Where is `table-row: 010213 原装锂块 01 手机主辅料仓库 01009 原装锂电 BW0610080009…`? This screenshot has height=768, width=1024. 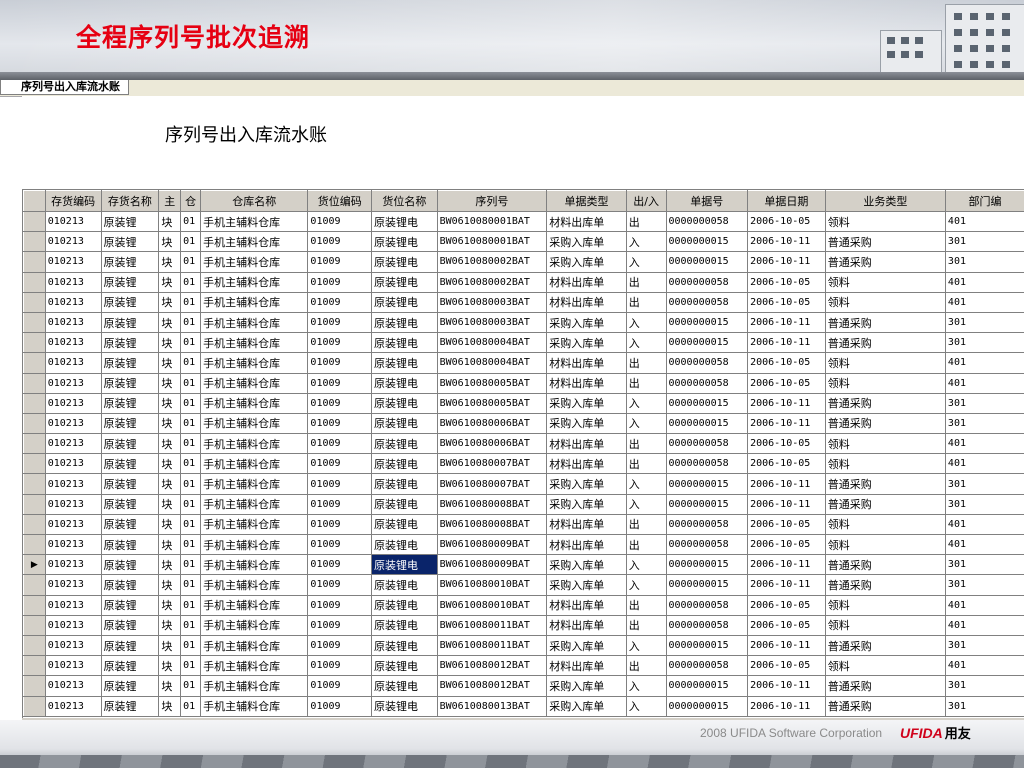
table-row: 010213 原装锂块 01 手机主辅料仓库 01009 原装锂电 BW0610080009… is located at coordinates (523, 544).